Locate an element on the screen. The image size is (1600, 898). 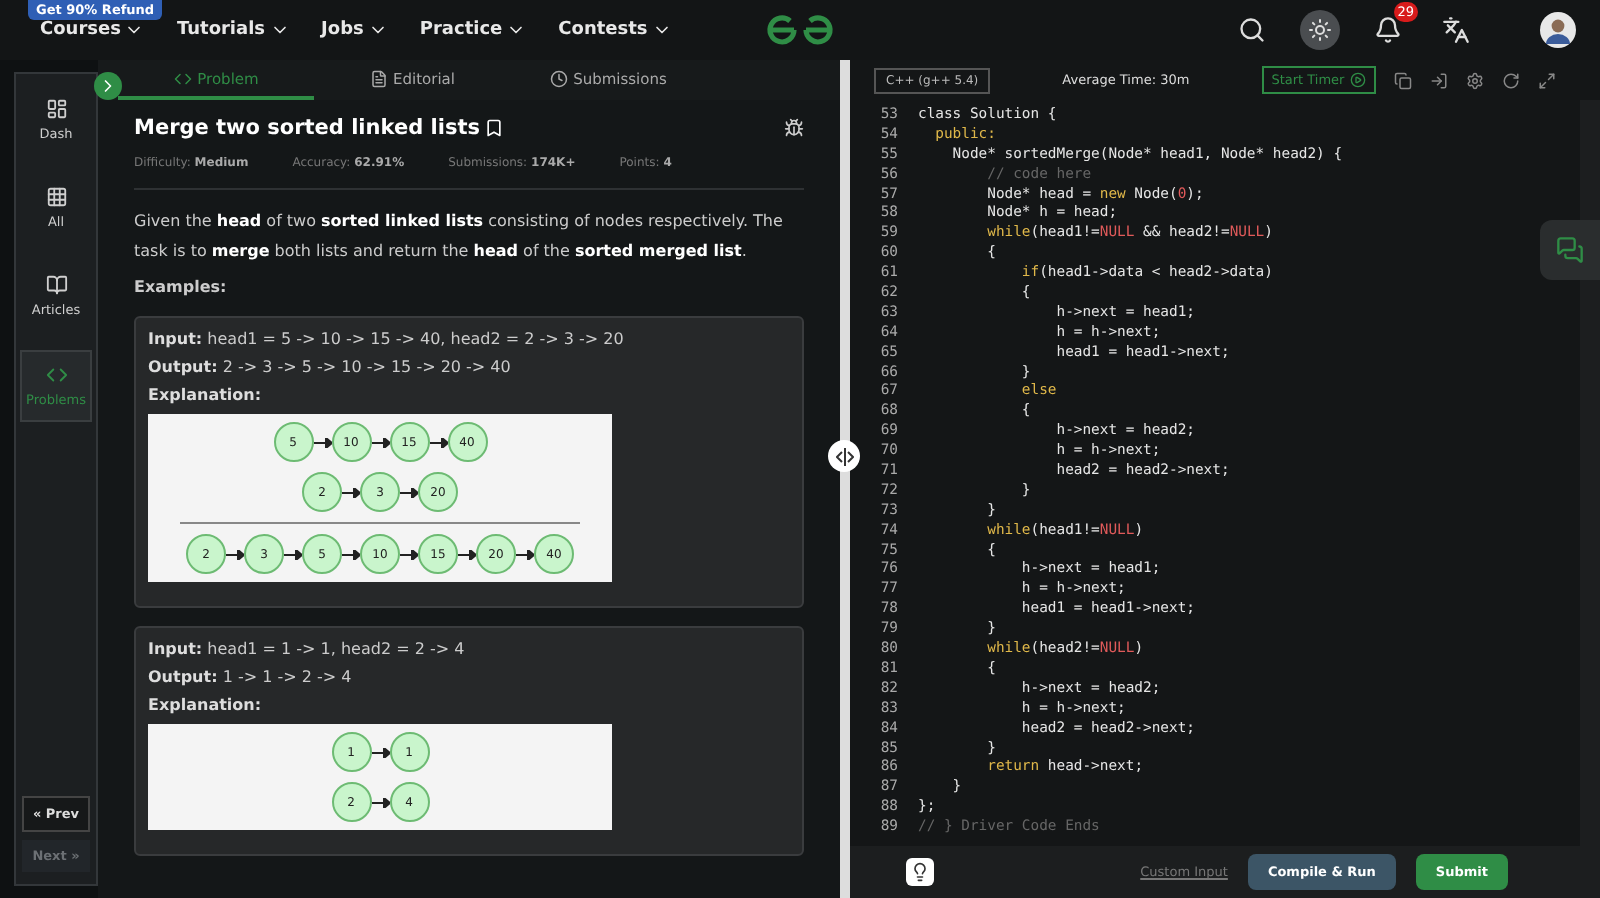
copy-icon is located at coordinates (1403, 80).